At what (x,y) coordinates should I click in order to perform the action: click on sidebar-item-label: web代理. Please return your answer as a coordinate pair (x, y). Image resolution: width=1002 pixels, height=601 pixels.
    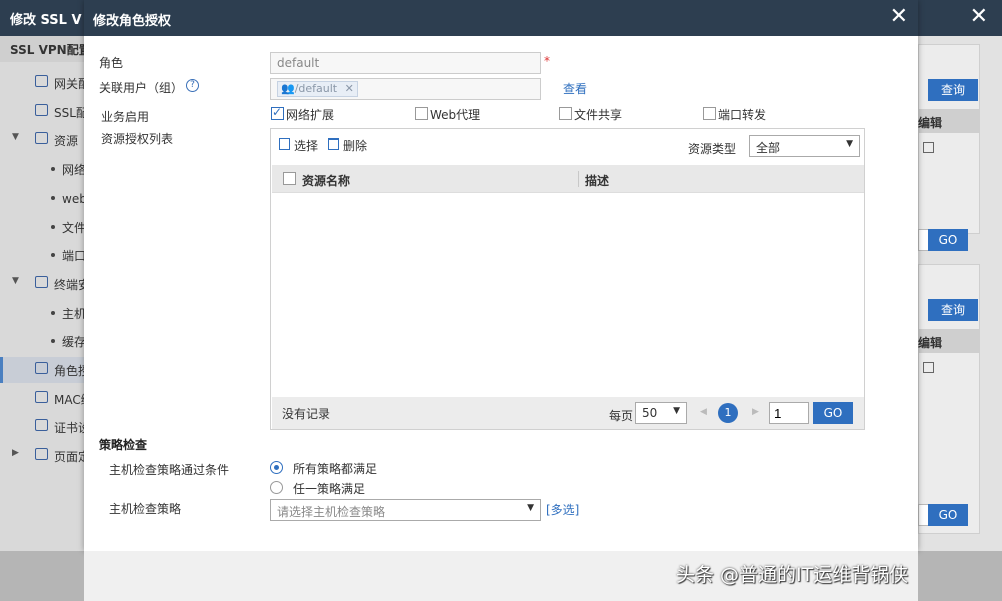
    Looking at the image, I should click on (73, 199).